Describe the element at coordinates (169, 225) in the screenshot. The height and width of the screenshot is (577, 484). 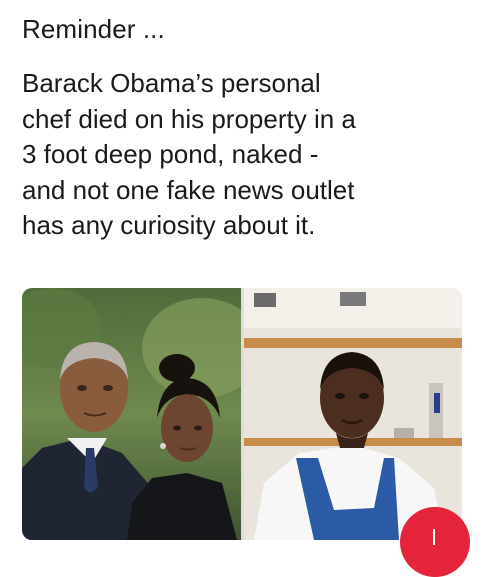
I see `post-body-line: has any curiosity about it.` at that location.